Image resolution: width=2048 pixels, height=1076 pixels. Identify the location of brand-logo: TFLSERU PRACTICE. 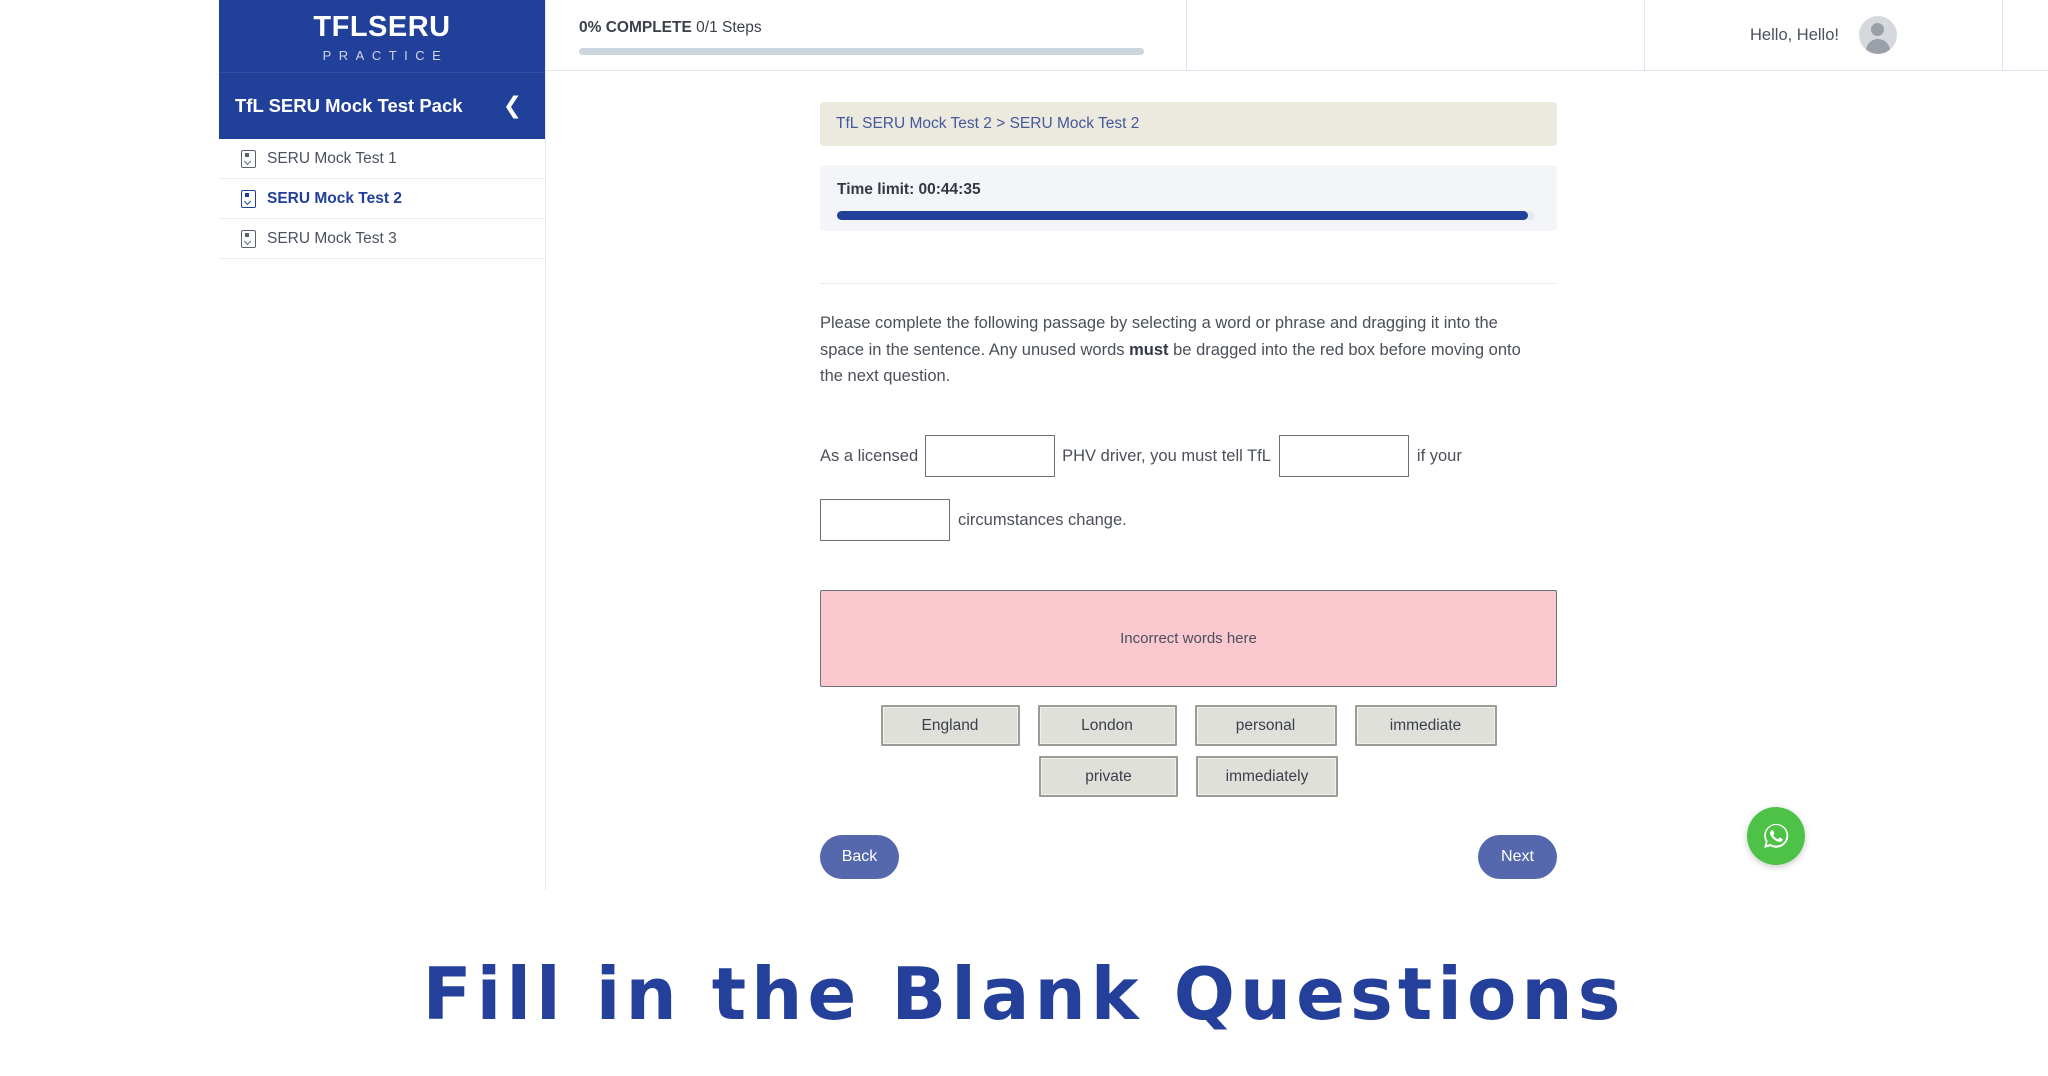
(382, 36).